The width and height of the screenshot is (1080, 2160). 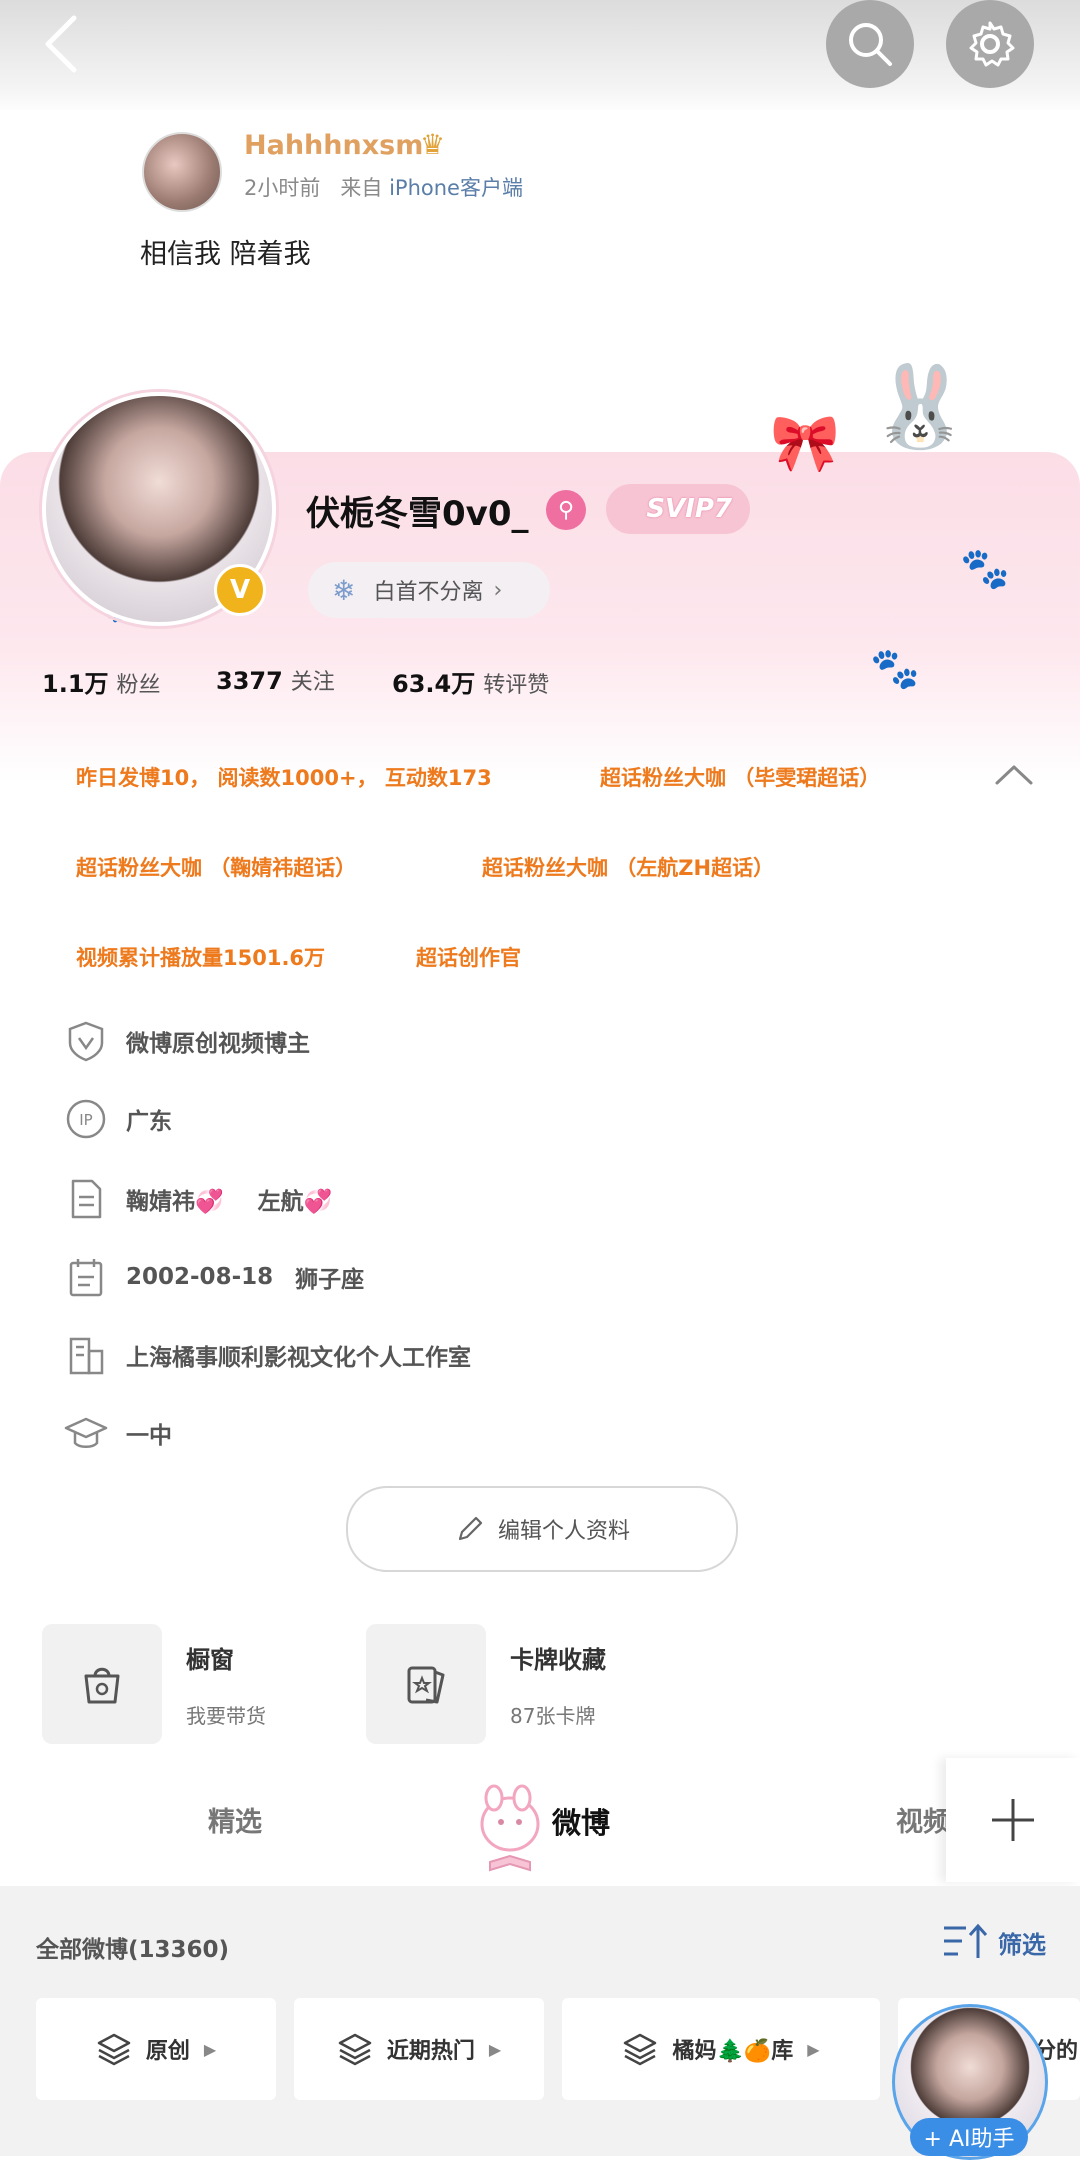 What do you see at coordinates (470, 1528) in the screenshot?
I see `pencil-icon` at bounding box center [470, 1528].